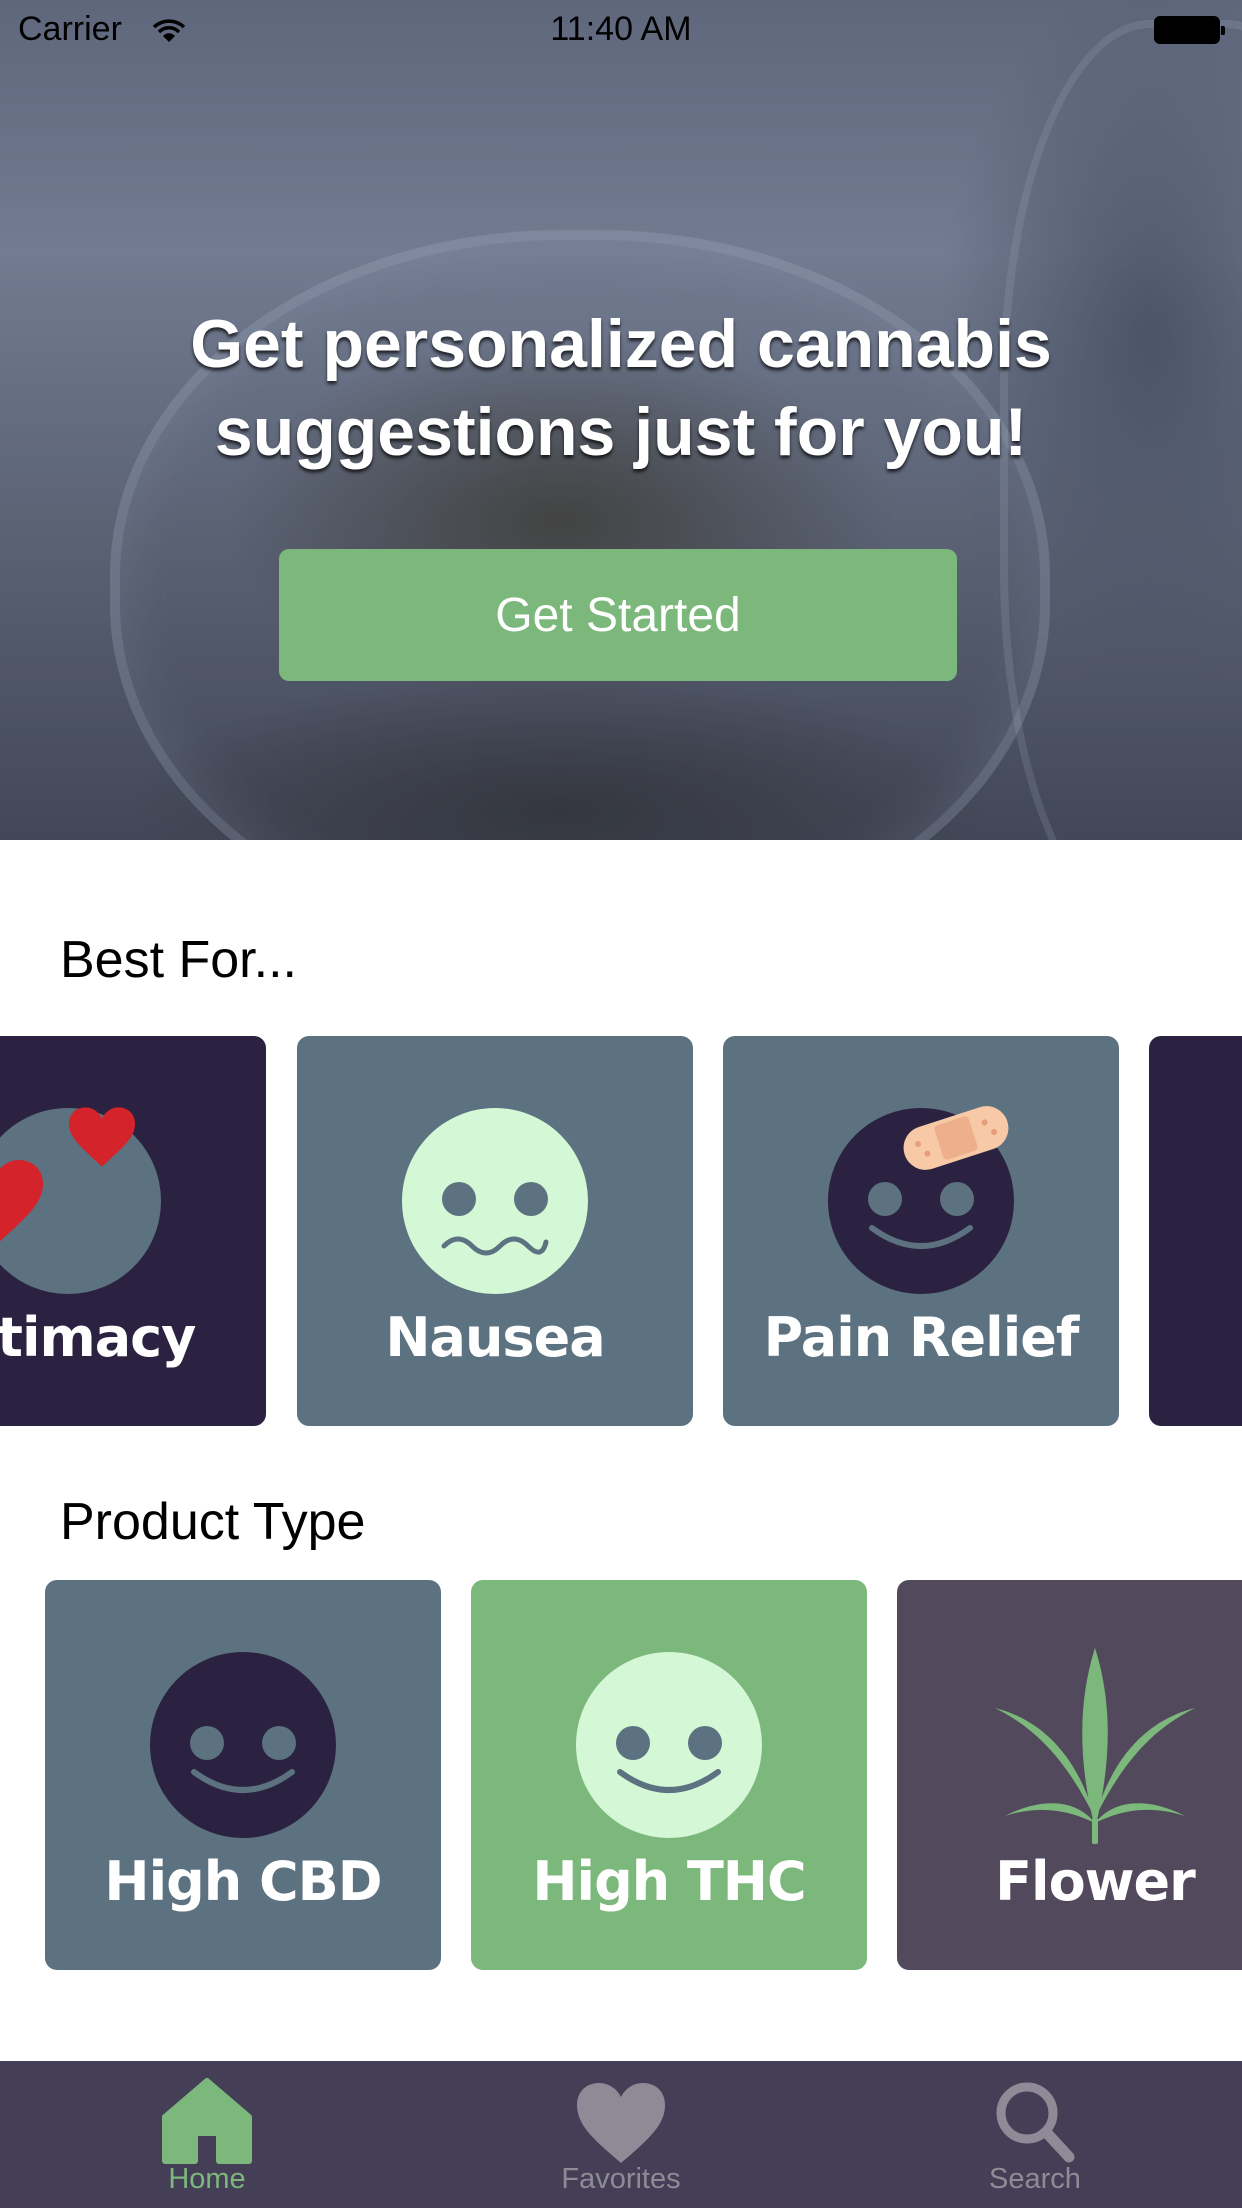 The image size is (1242, 2208). I want to click on home-icon, so click(207, 2121).